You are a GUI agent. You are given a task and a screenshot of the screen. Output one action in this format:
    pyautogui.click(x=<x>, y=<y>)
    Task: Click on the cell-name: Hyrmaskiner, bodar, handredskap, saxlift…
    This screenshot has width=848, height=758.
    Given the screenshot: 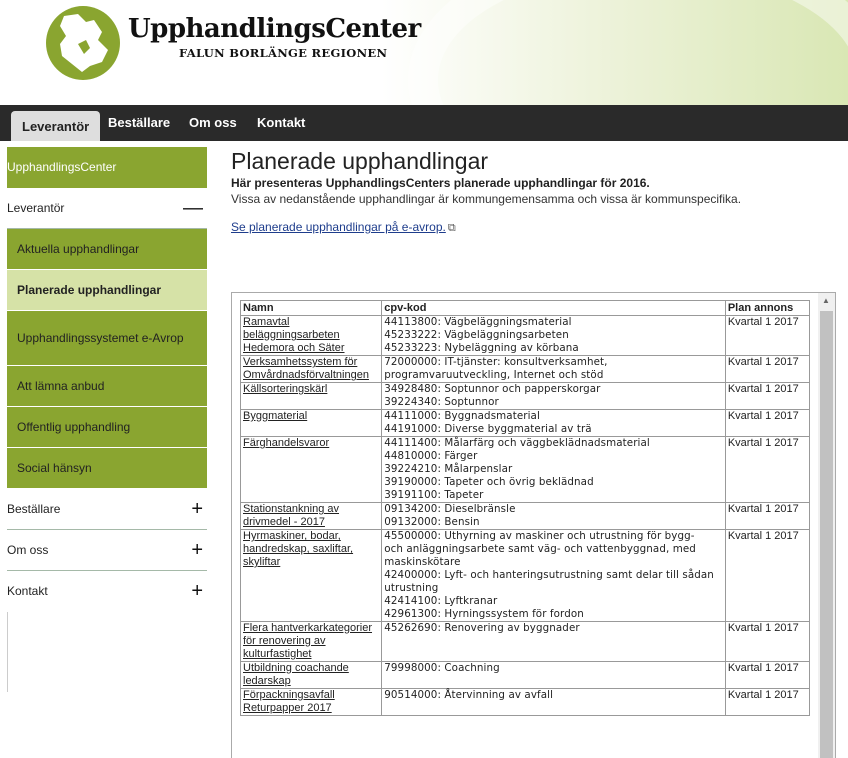 What is the action you would take?
    pyautogui.click(x=311, y=575)
    